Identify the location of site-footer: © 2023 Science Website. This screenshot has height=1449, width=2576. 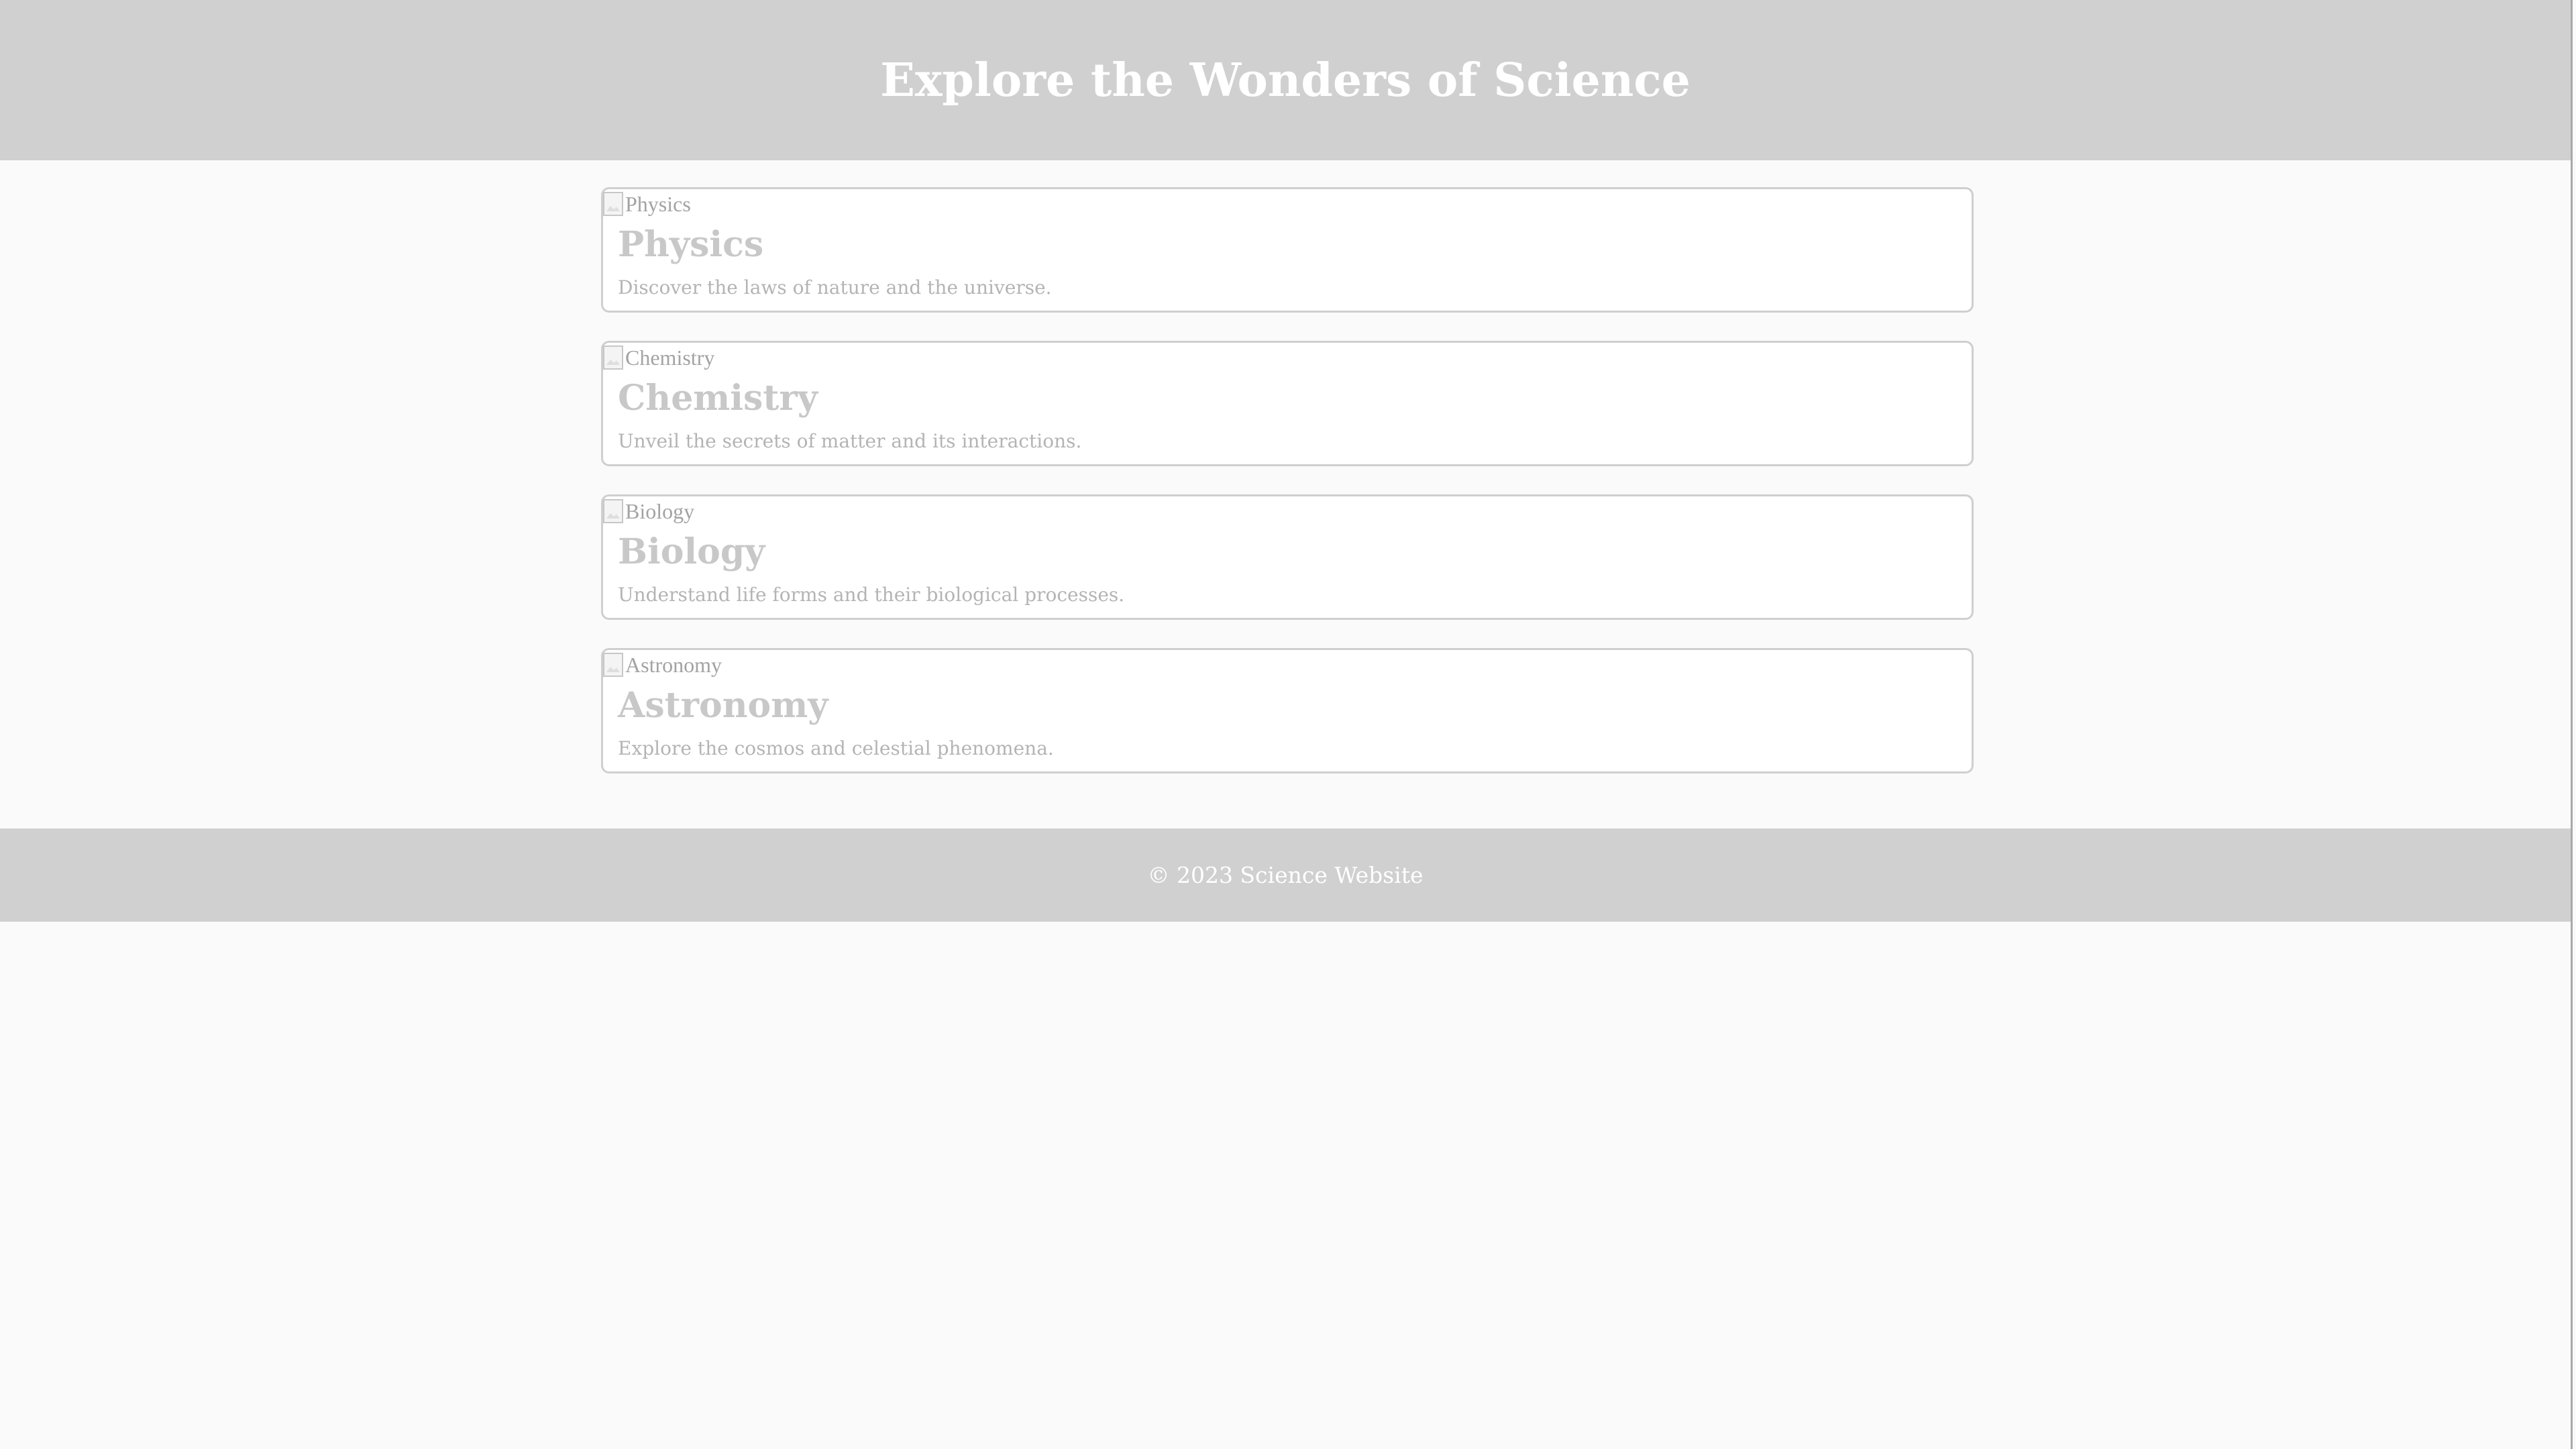
(1285, 875).